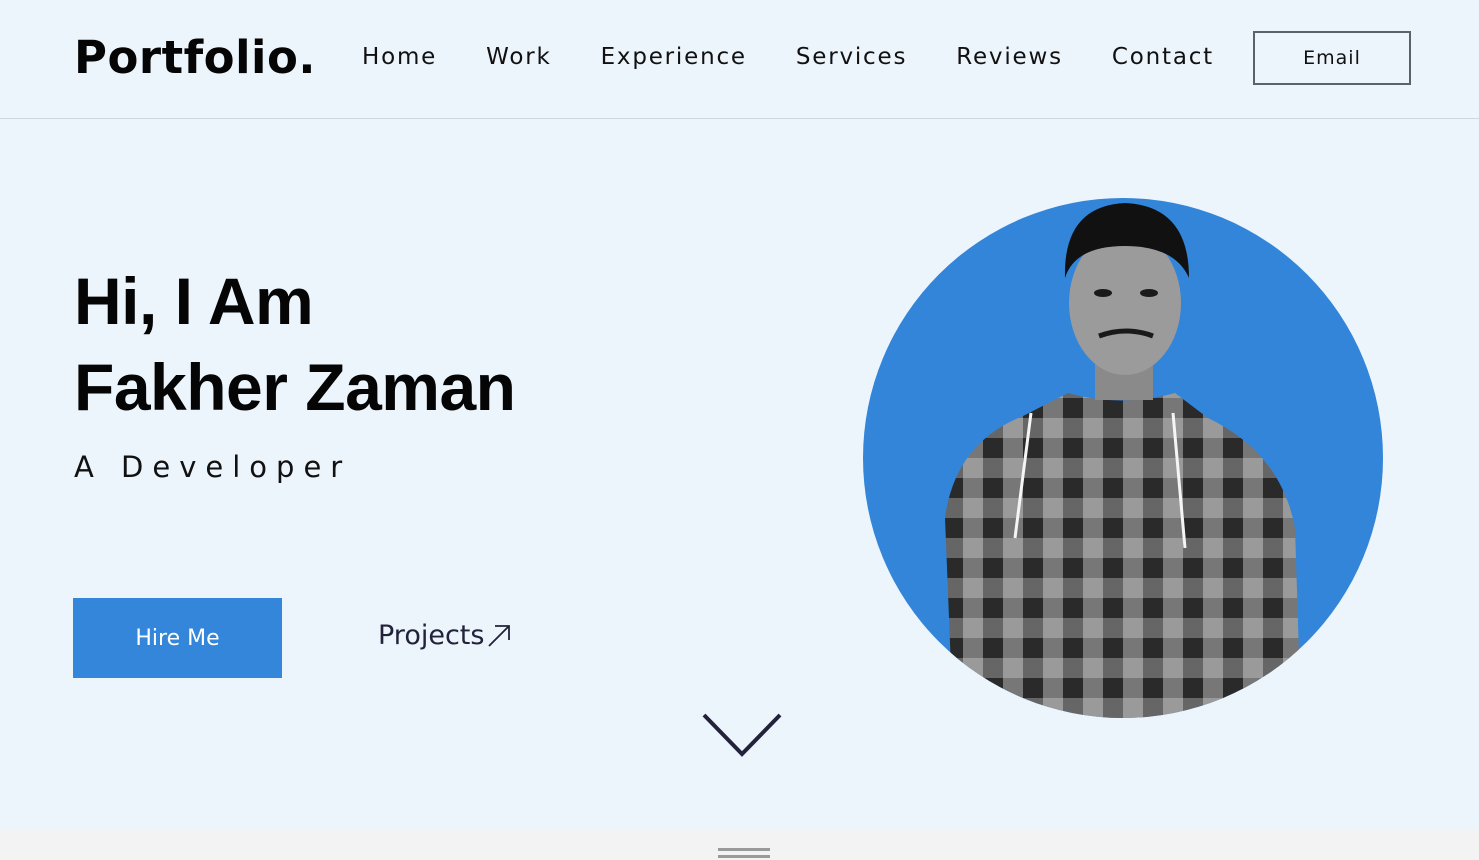  Describe the element at coordinates (499, 635) in the screenshot. I see `arrow-up-right-icon` at that location.